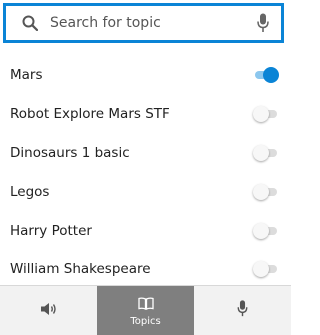 The image size is (320, 335). I want to click on topic-label: Legos, so click(30, 191).